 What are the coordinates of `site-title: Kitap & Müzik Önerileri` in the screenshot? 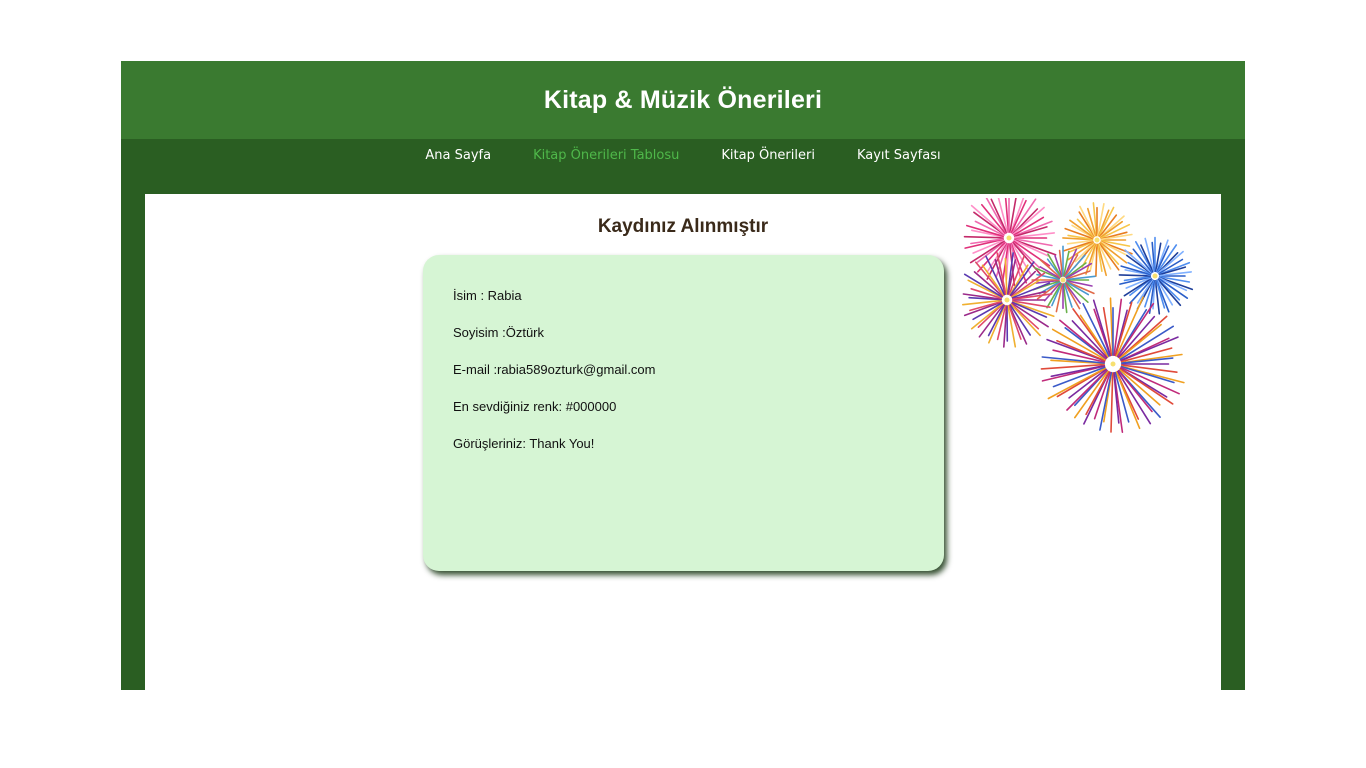 It's located at (683, 99).